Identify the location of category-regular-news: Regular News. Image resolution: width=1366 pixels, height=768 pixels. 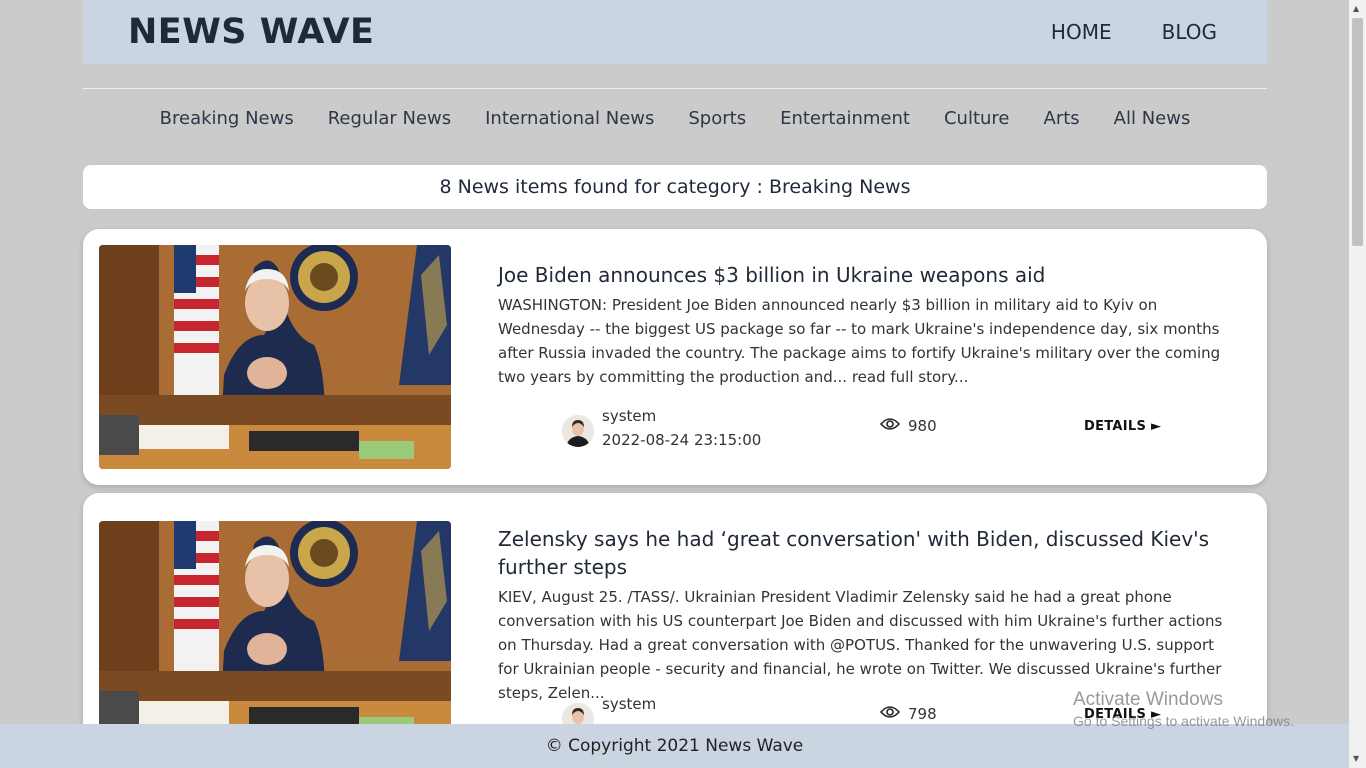
(389, 122).